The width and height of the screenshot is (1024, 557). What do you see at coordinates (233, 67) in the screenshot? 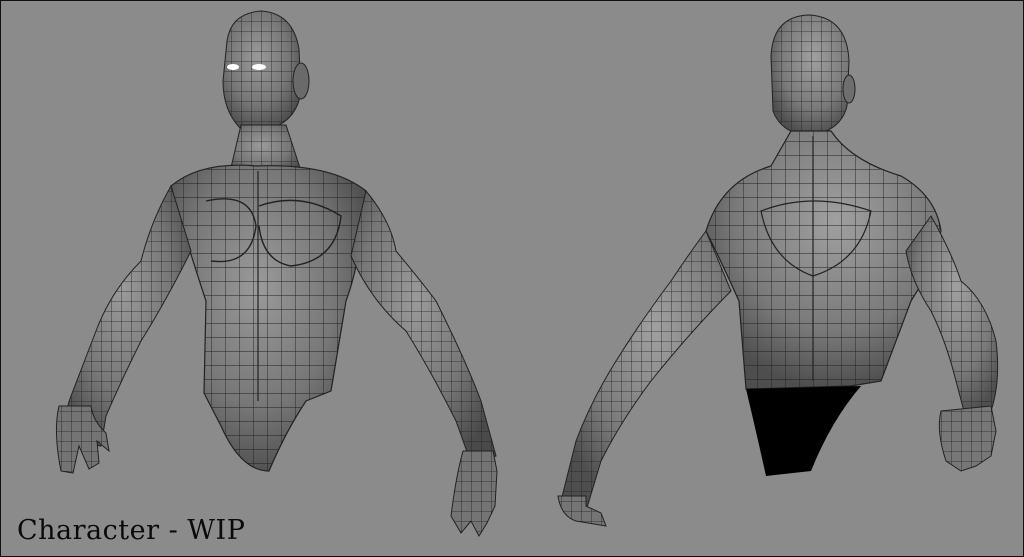
I see `left-eye` at bounding box center [233, 67].